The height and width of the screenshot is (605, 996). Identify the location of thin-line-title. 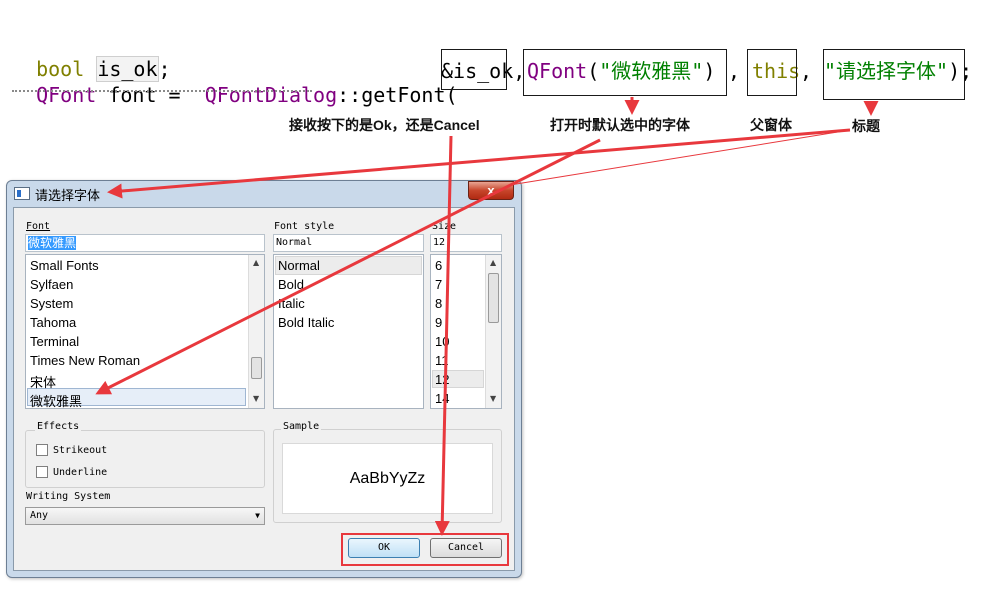
(680, 157).